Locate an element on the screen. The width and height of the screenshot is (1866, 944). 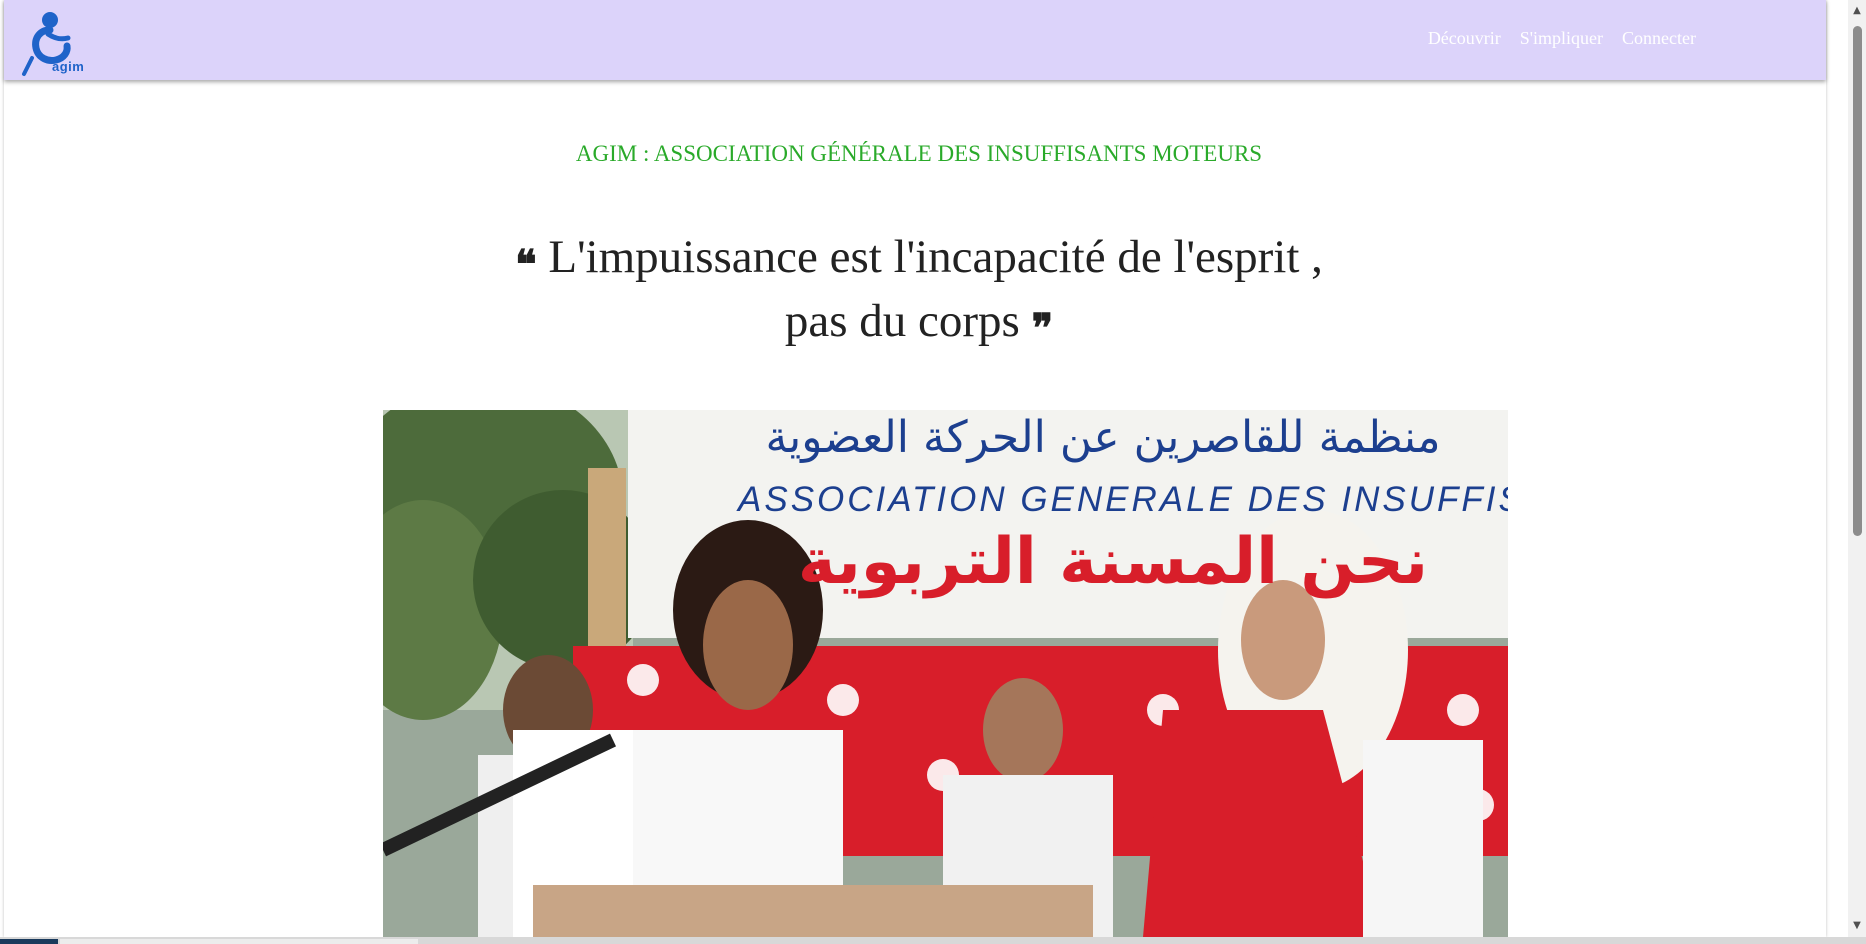
nav-link-connecter: Connecter is located at coordinates (1659, 38).